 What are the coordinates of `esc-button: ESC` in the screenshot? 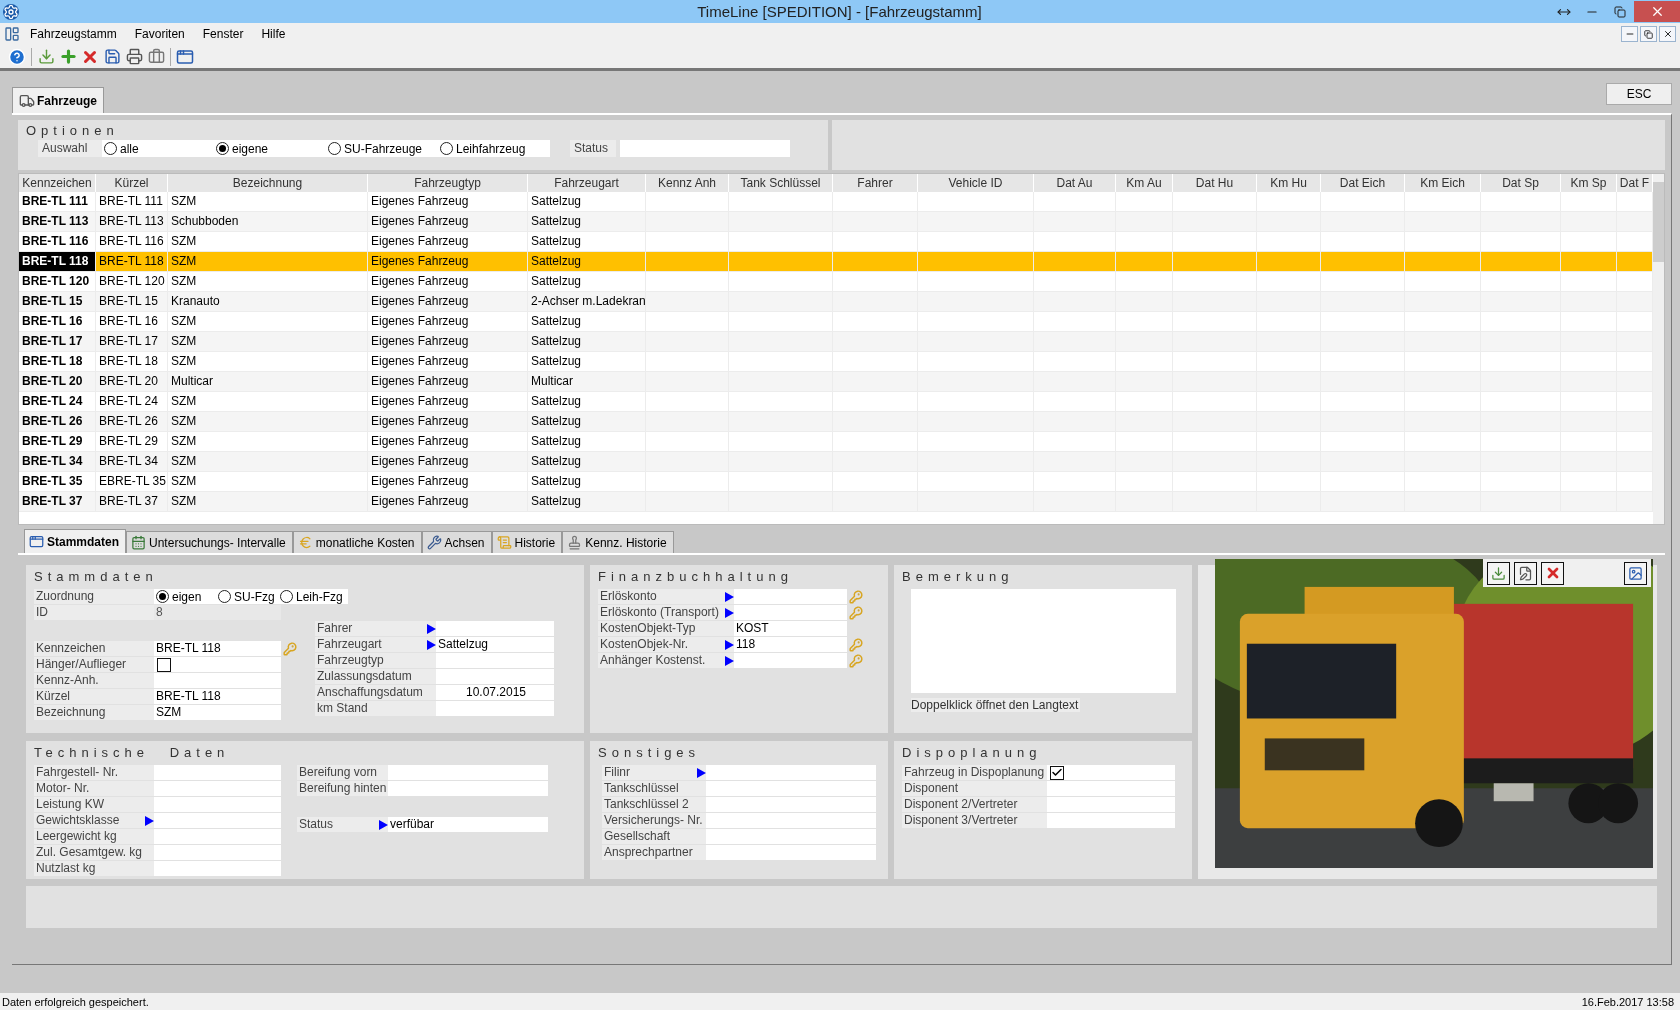 It's located at (1639, 94).